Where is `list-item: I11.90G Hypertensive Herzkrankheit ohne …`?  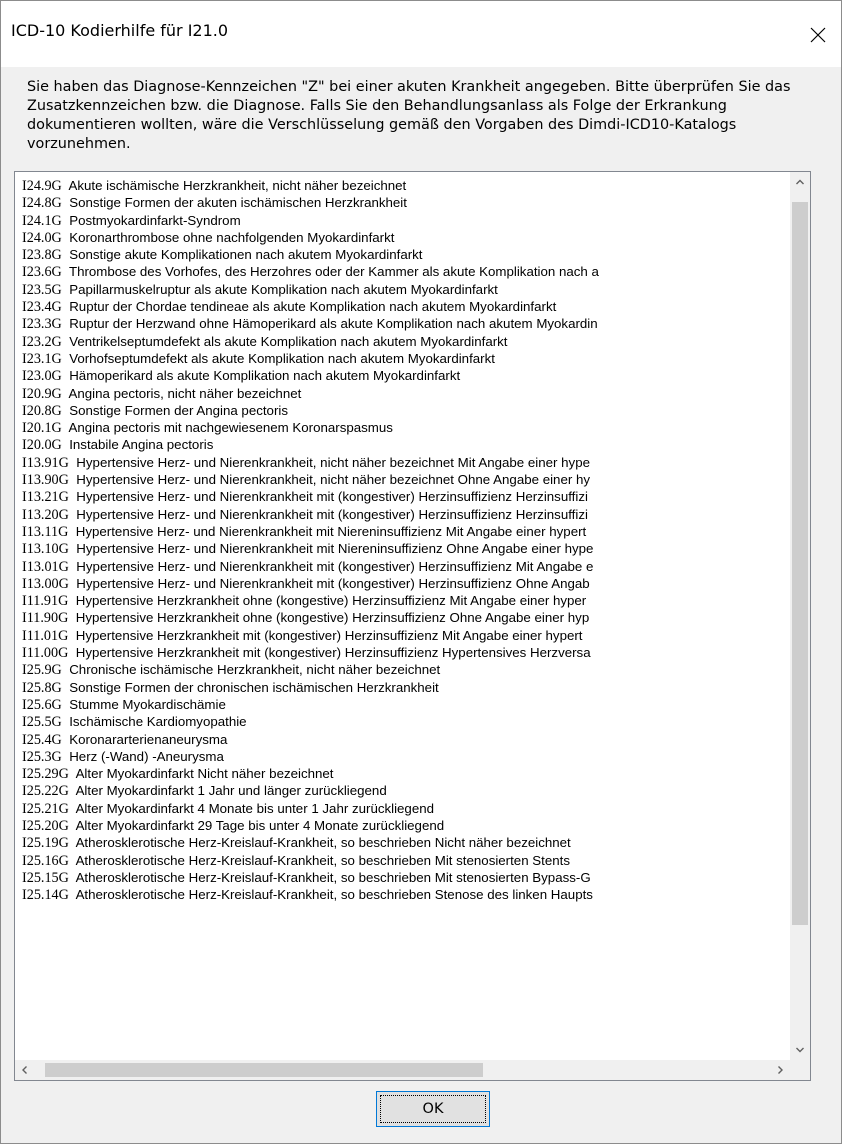
list-item: I11.90G Hypertensive Herzkrankheit ohne … is located at coordinates (402, 617).